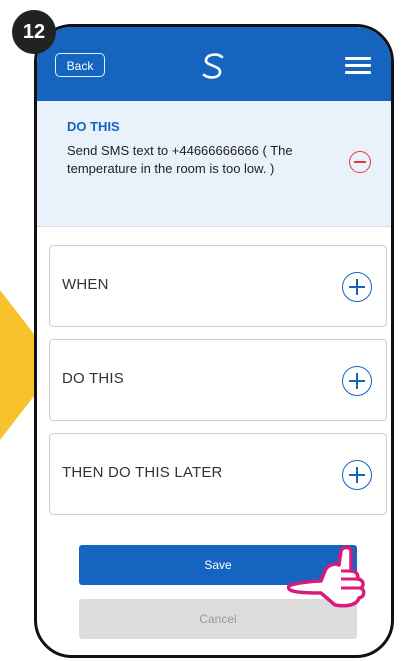 The height and width of the screenshot is (661, 414). I want to click on hamburger-menu-icon, so click(358, 66).